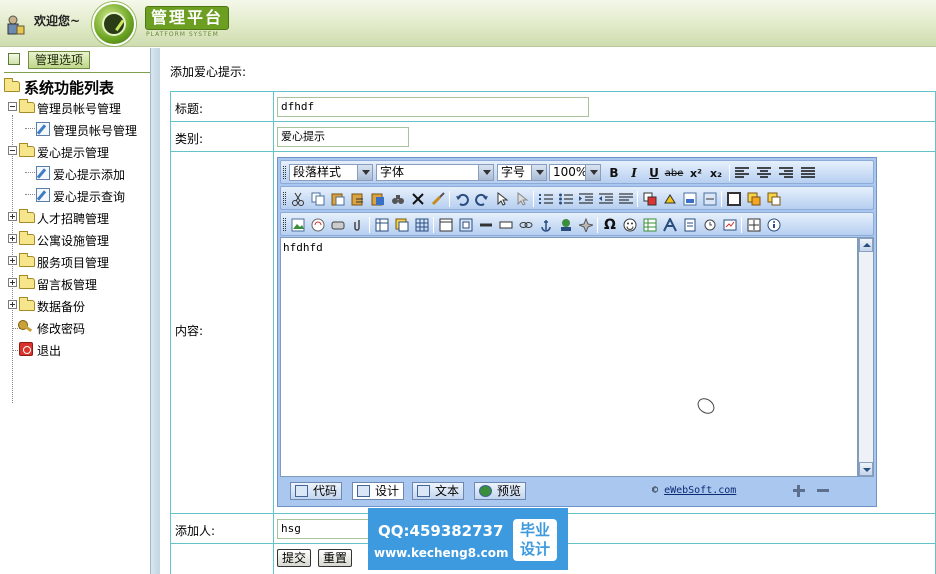 Image resolution: width=936 pixels, height=574 pixels. What do you see at coordinates (634, 173) in the screenshot?
I see `italic-button: I` at bounding box center [634, 173].